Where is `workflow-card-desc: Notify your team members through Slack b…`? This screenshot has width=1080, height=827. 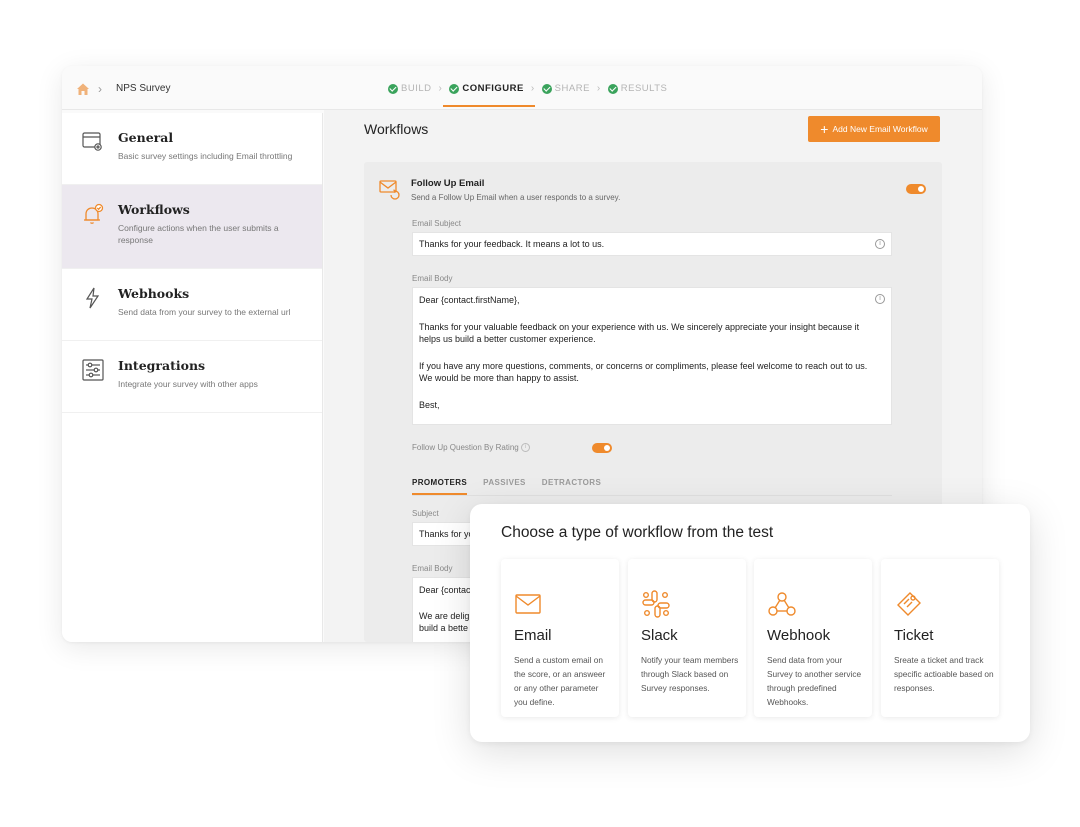 workflow-card-desc: Notify your team members through Slack b… is located at coordinates (690, 674).